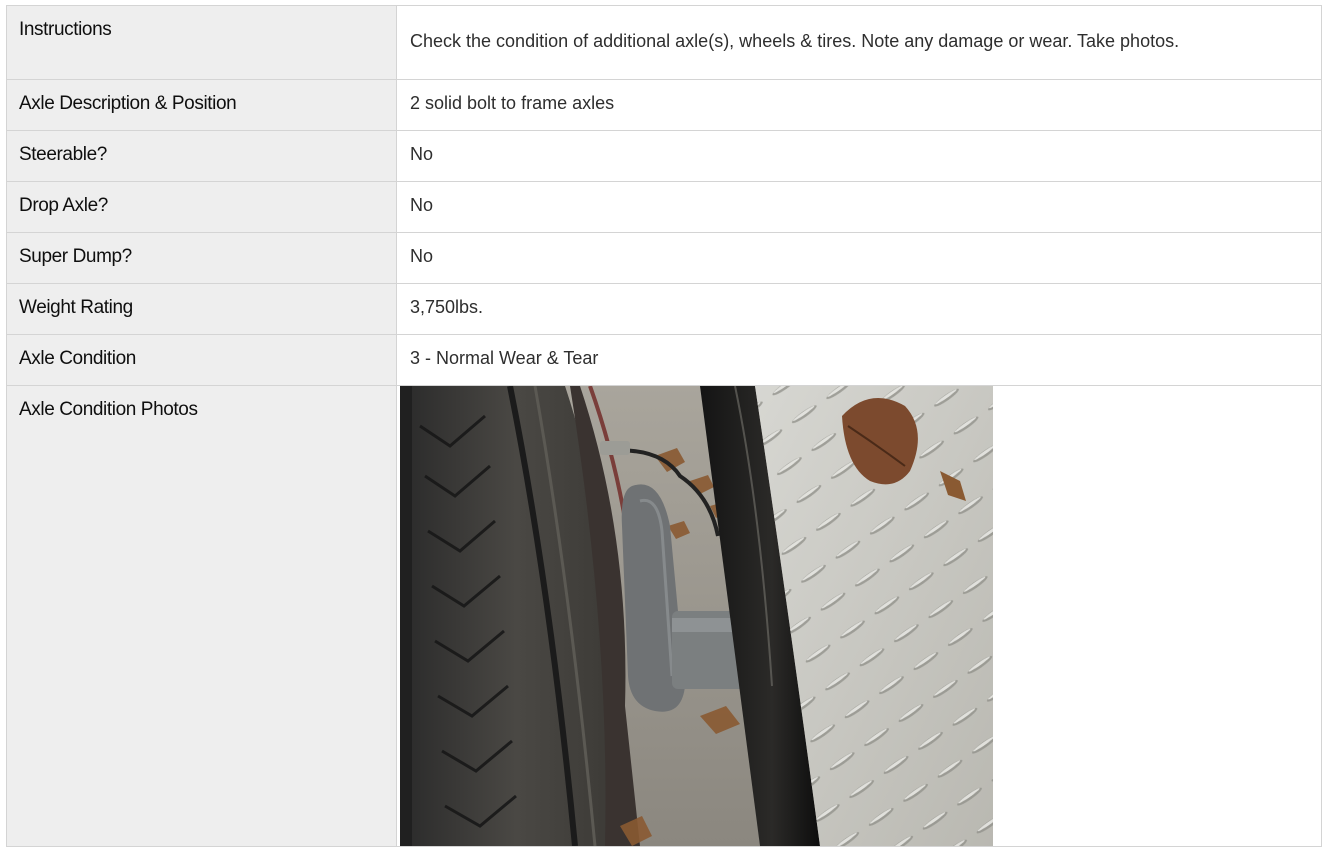 This screenshot has width=1322, height=847. I want to click on table-row-steerable: Steerable? No, so click(664, 156).